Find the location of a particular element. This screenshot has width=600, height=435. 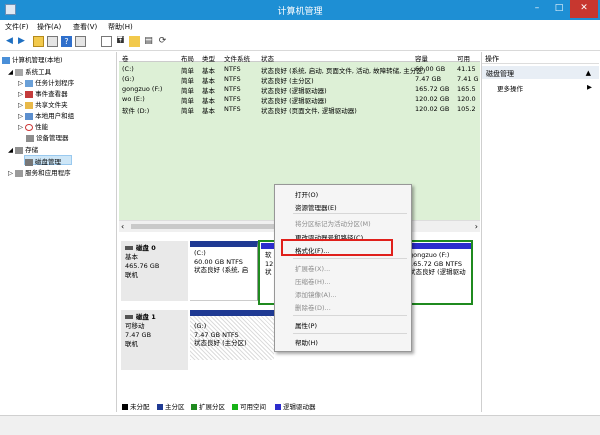

connect-icon is located at coordinates (106, 41).